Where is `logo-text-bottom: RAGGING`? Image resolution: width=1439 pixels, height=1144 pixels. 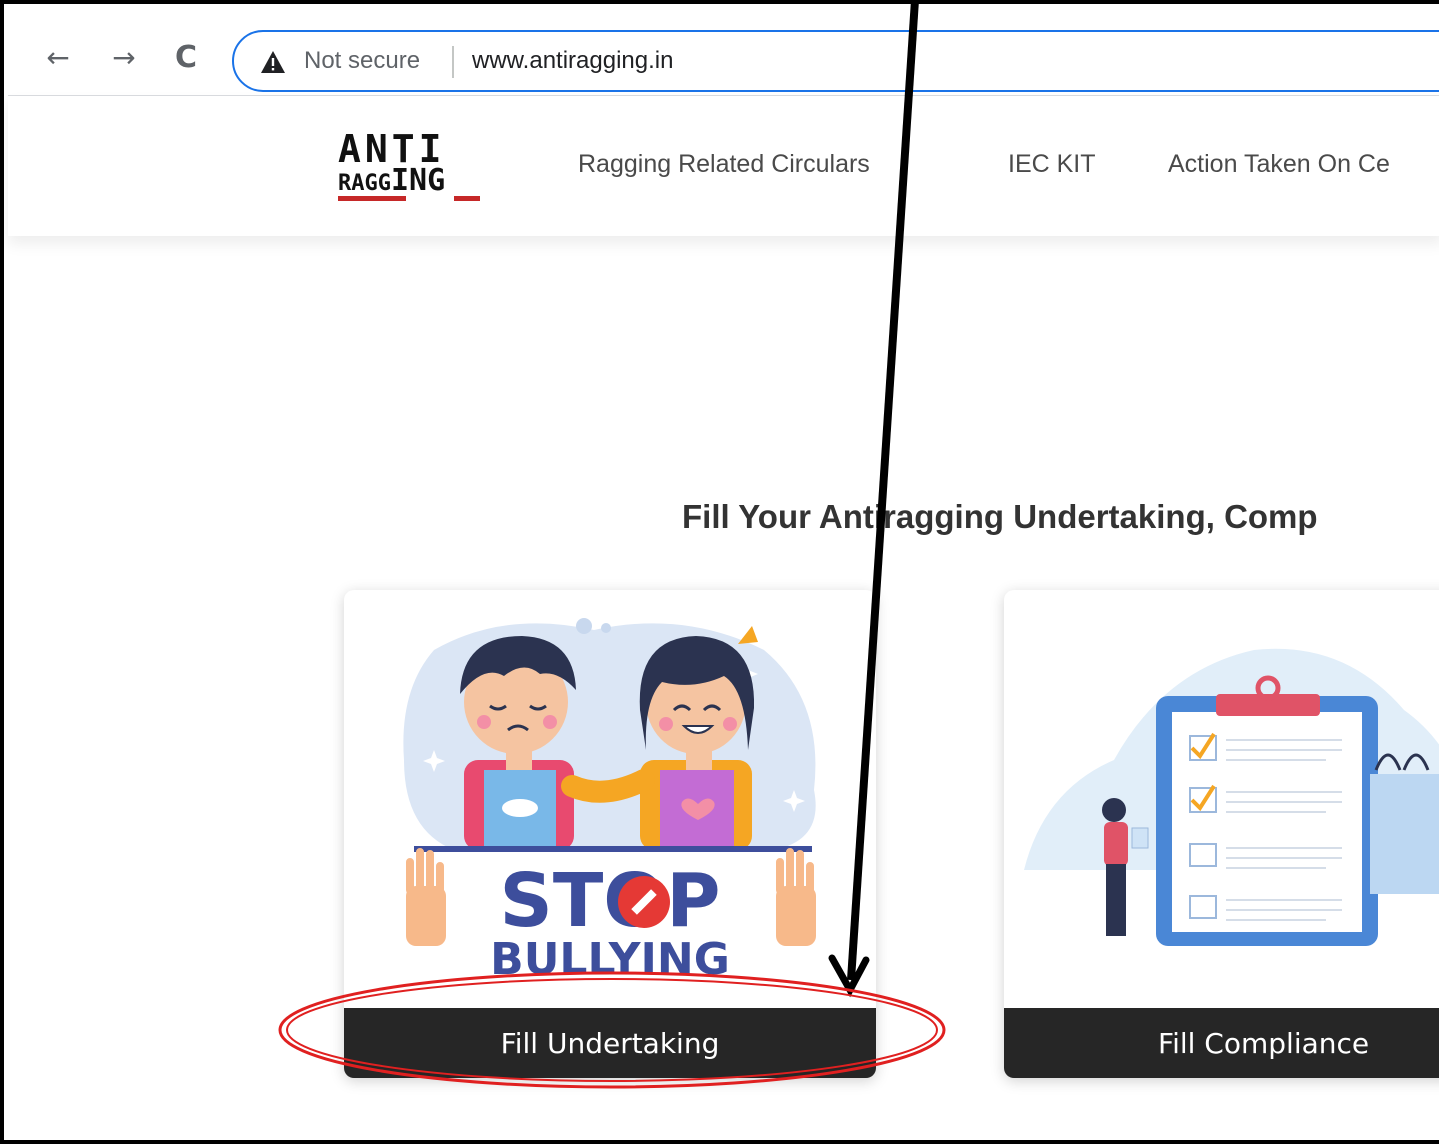 logo-text-bottom: RAGGING is located at coordinates (391, 181).